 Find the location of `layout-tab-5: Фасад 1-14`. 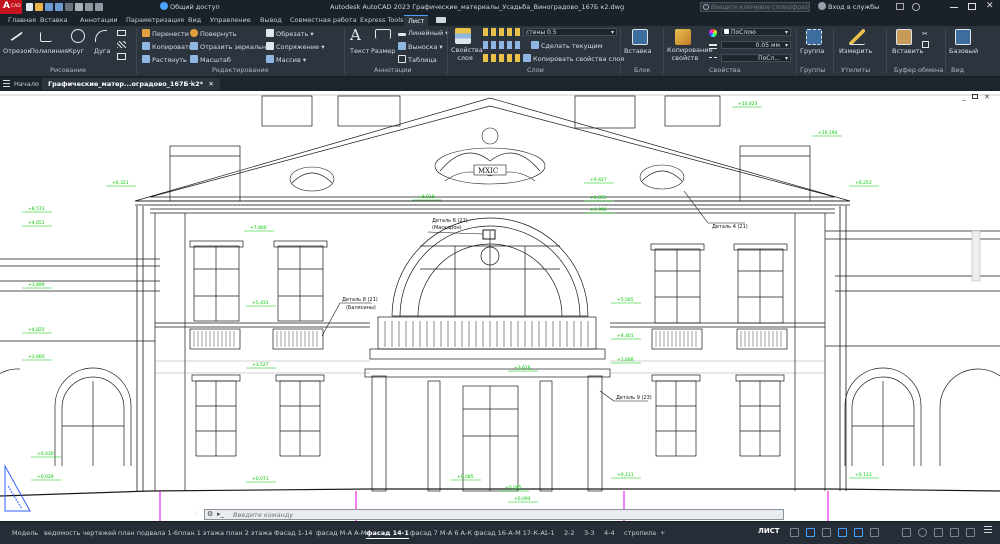

layout-tab-5: Фасад 1-14 is located at coordinates (293, 533).